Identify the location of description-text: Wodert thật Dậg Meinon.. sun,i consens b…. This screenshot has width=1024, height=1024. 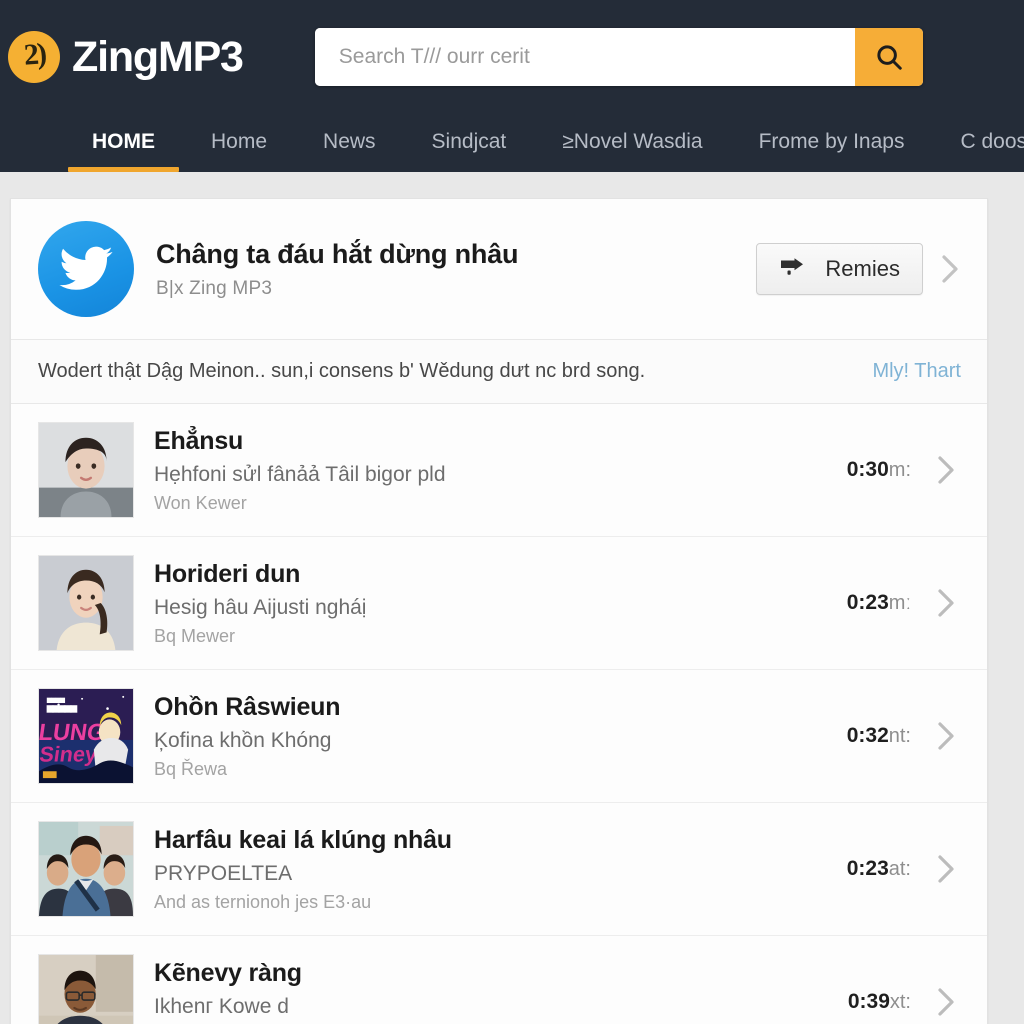
(342, 371).